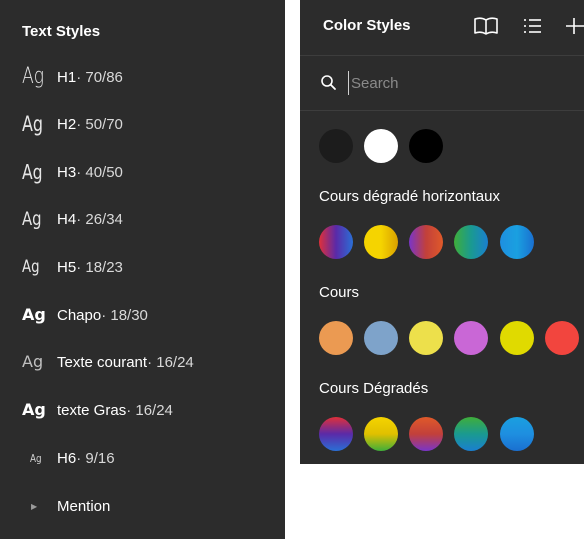 The width and height of the screenshot is (584, 539). Describe the element at coordinates (99, 267) in the screenshot. I see `text-style-size: · 18/23` at that location.